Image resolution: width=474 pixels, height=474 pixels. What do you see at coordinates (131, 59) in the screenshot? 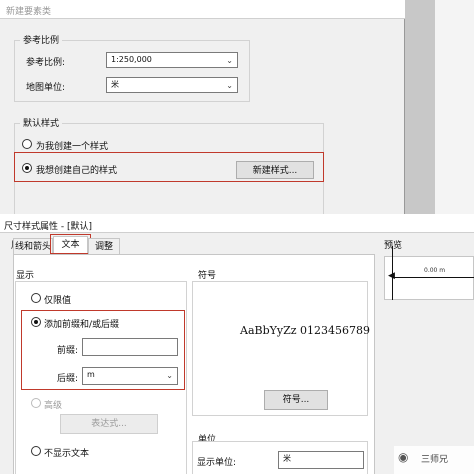
I see `ref-scale-value: 1:250,000` at bounding box center [131, 59].